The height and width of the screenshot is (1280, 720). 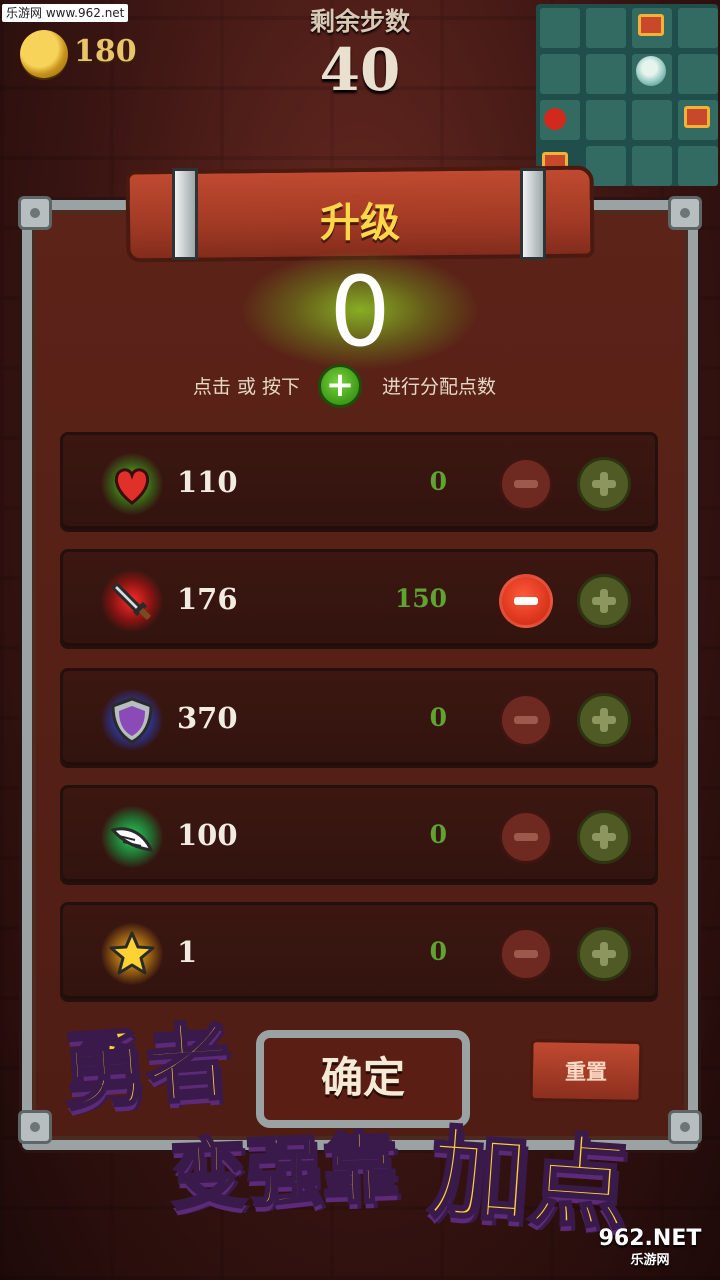 I want to click on stat-row-luck: 1 0, so click(x=359, y=952).